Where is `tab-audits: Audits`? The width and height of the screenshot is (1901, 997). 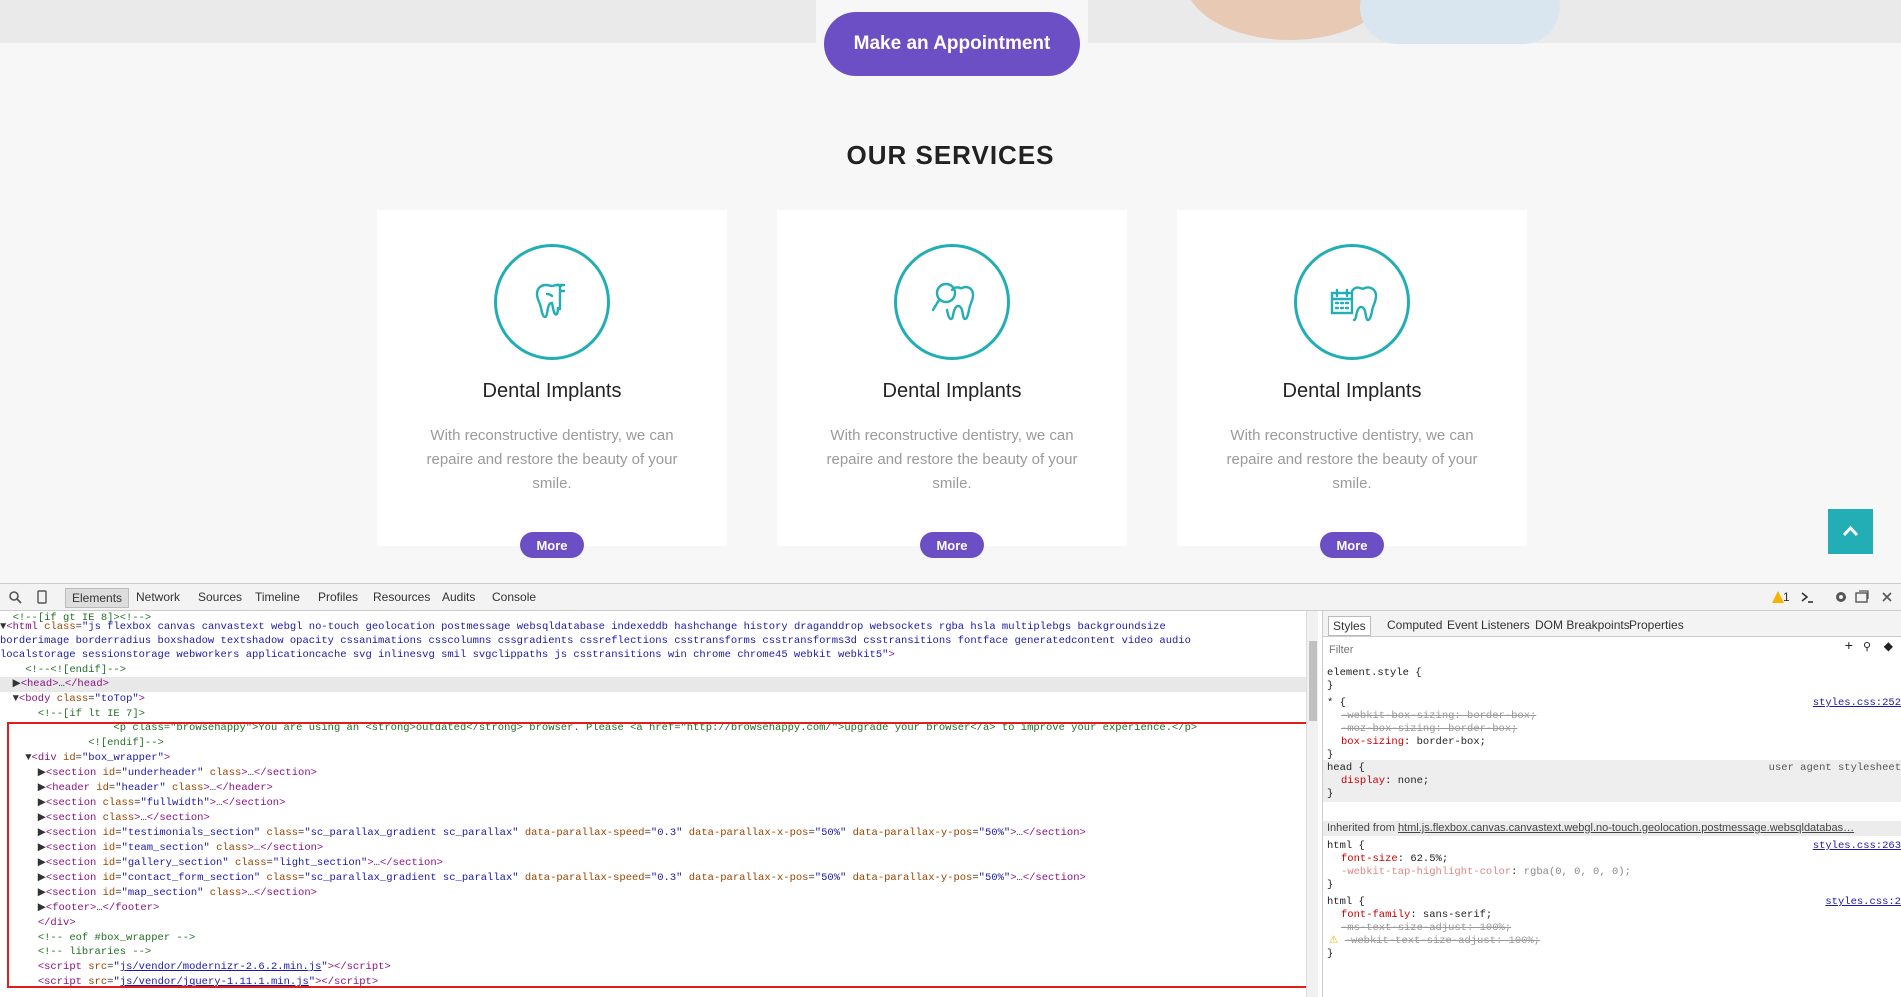 tab-audits: Audits is located at coordinates (458, 597).